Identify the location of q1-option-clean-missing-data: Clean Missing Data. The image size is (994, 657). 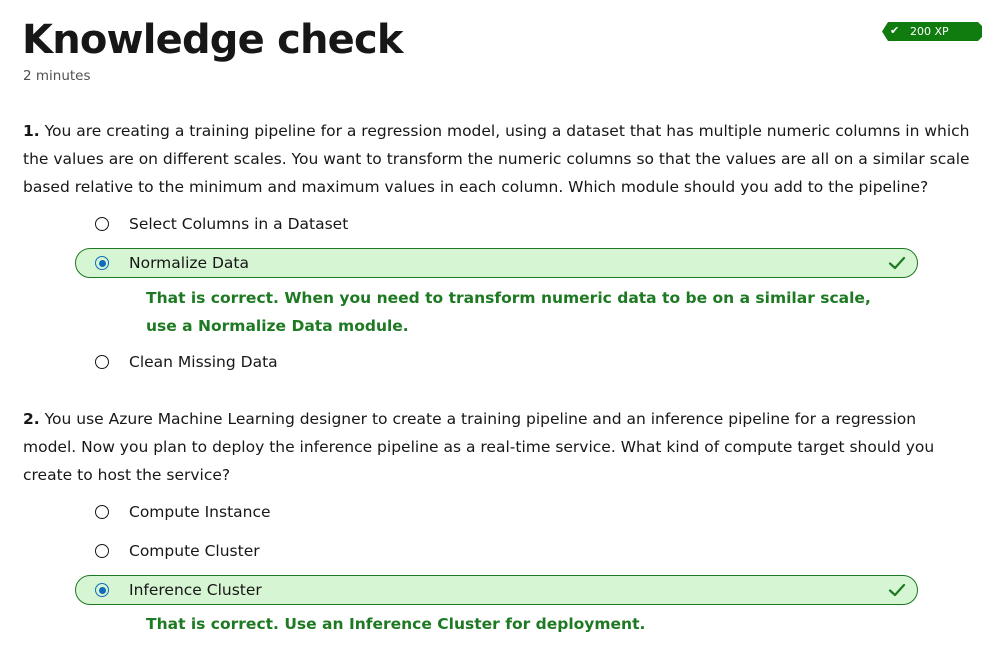
(496, 362).